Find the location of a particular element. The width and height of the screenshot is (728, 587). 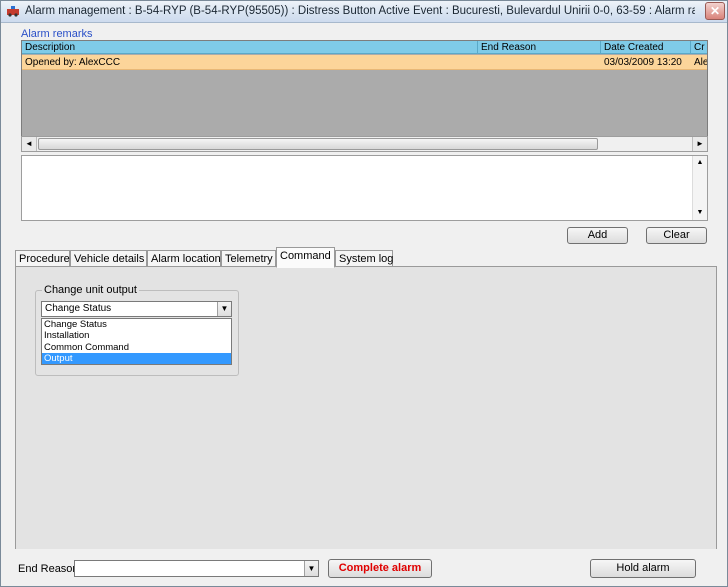

cell-end-reason is located at coordinates (539, 62).